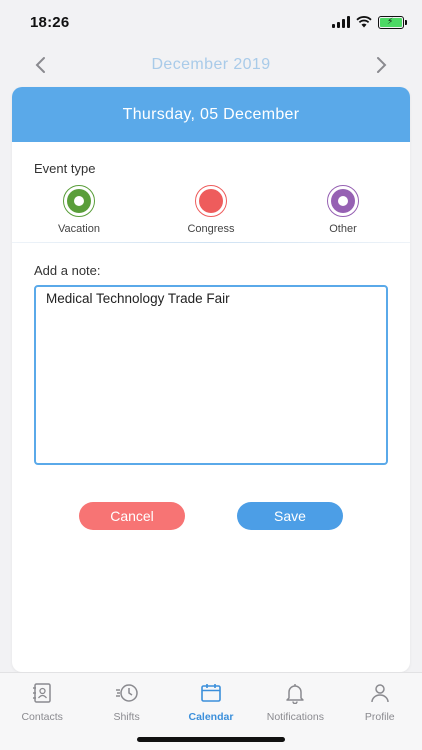  Describe the element at coordinates (380, 693) in the screenshot. I see `person-icon` at that location.